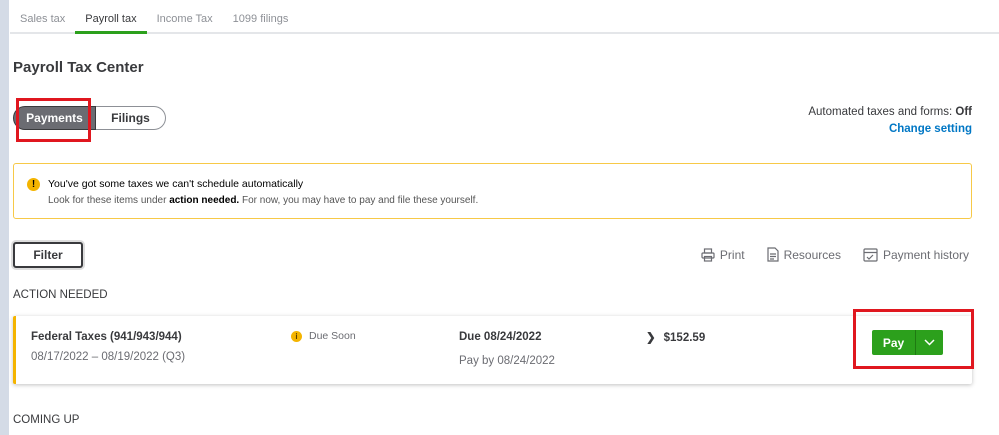 The width and height of the screenshot is (999, 435). Describe the element at coordinates (78, 67) in the screenshot. I see `page-title: Payroll Tax Center` at that location.